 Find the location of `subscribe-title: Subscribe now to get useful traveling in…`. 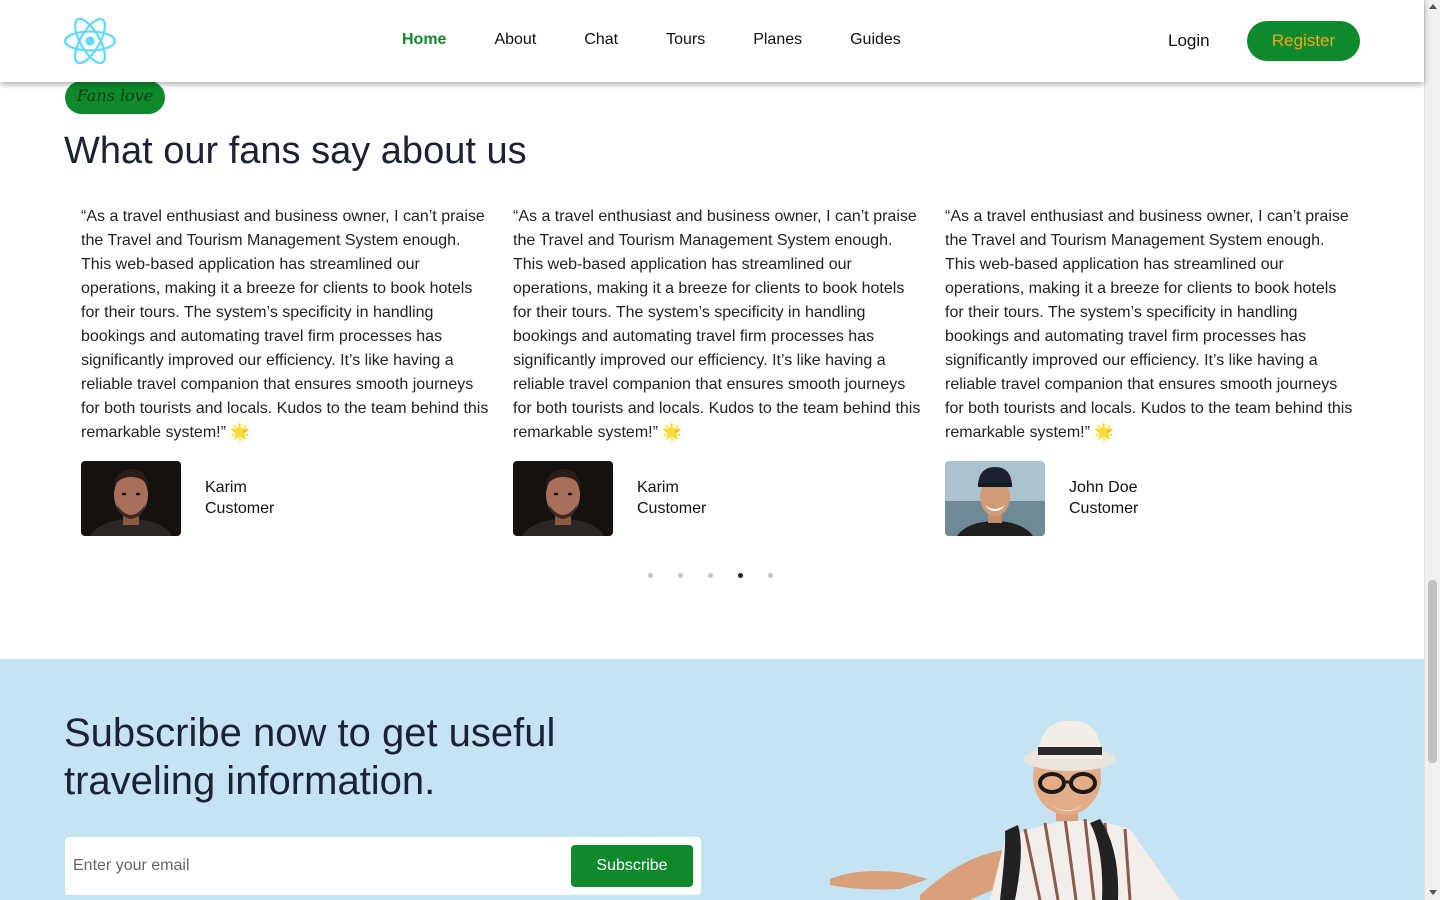

subscribe-title: Subscribe now to get useful traveling in… is located at coordinates (310, 757).